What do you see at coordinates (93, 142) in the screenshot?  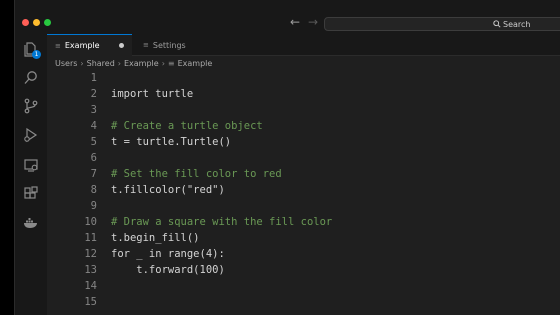 I see `line-number: 5` at bounding box center [93, 142].